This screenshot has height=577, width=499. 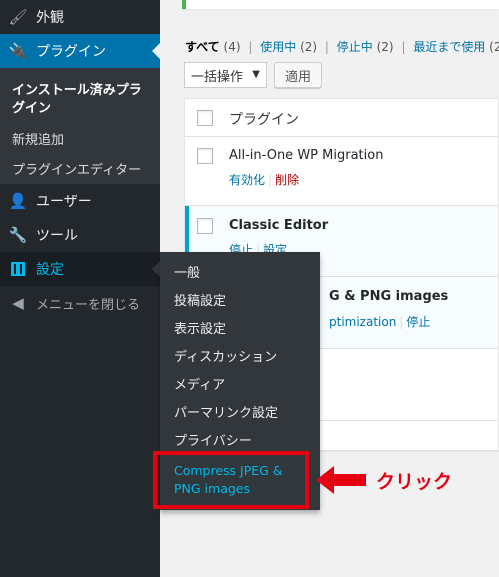 I want to click on table-header: プラグイン, so click(x=341, y=118).